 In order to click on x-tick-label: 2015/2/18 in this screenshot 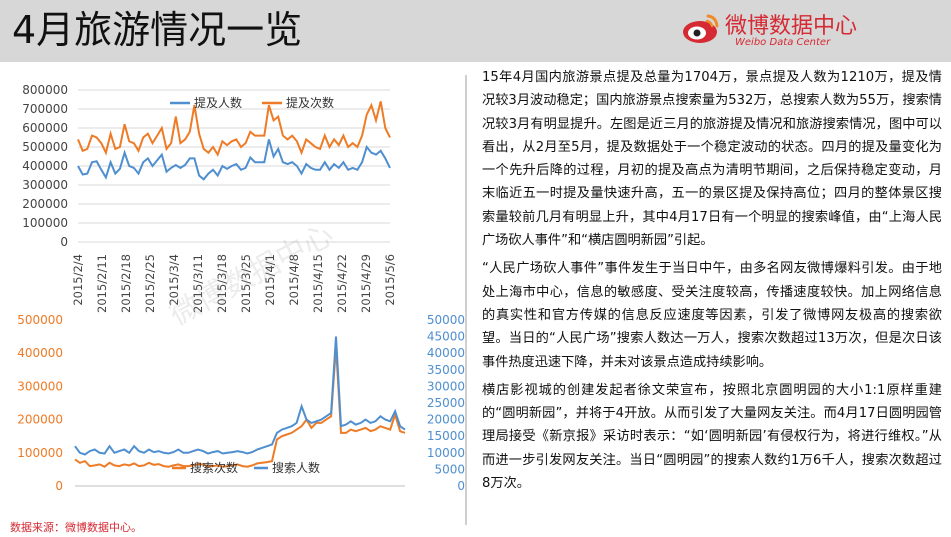, I will do `click(126, 283)`.